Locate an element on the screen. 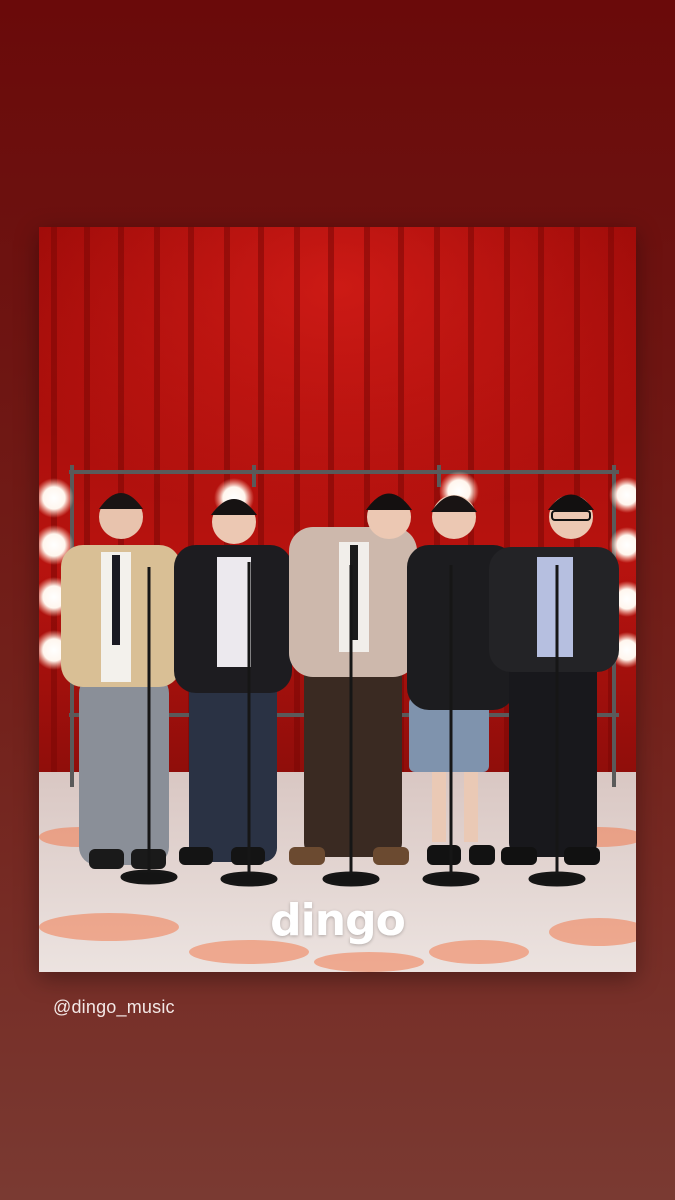  dingo-logo: dingo is located at coordinates (338, 920).